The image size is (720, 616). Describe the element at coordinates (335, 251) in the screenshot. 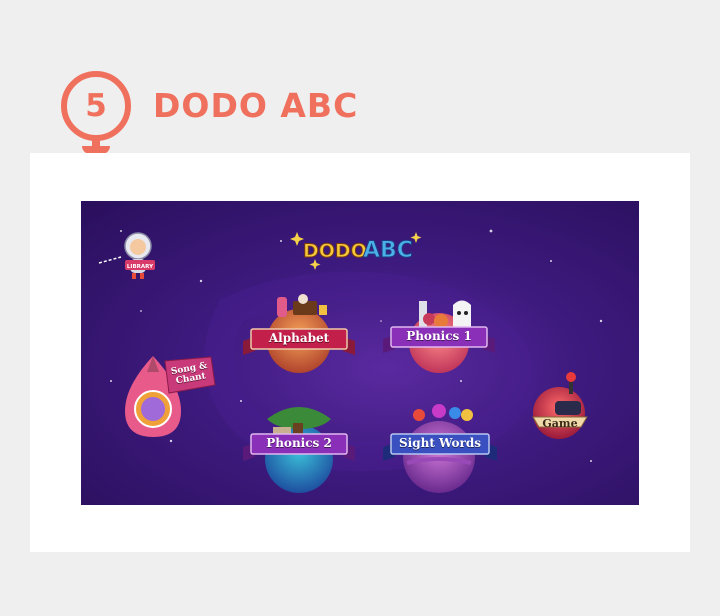

I see `logo-dodo: DODO` at that location.